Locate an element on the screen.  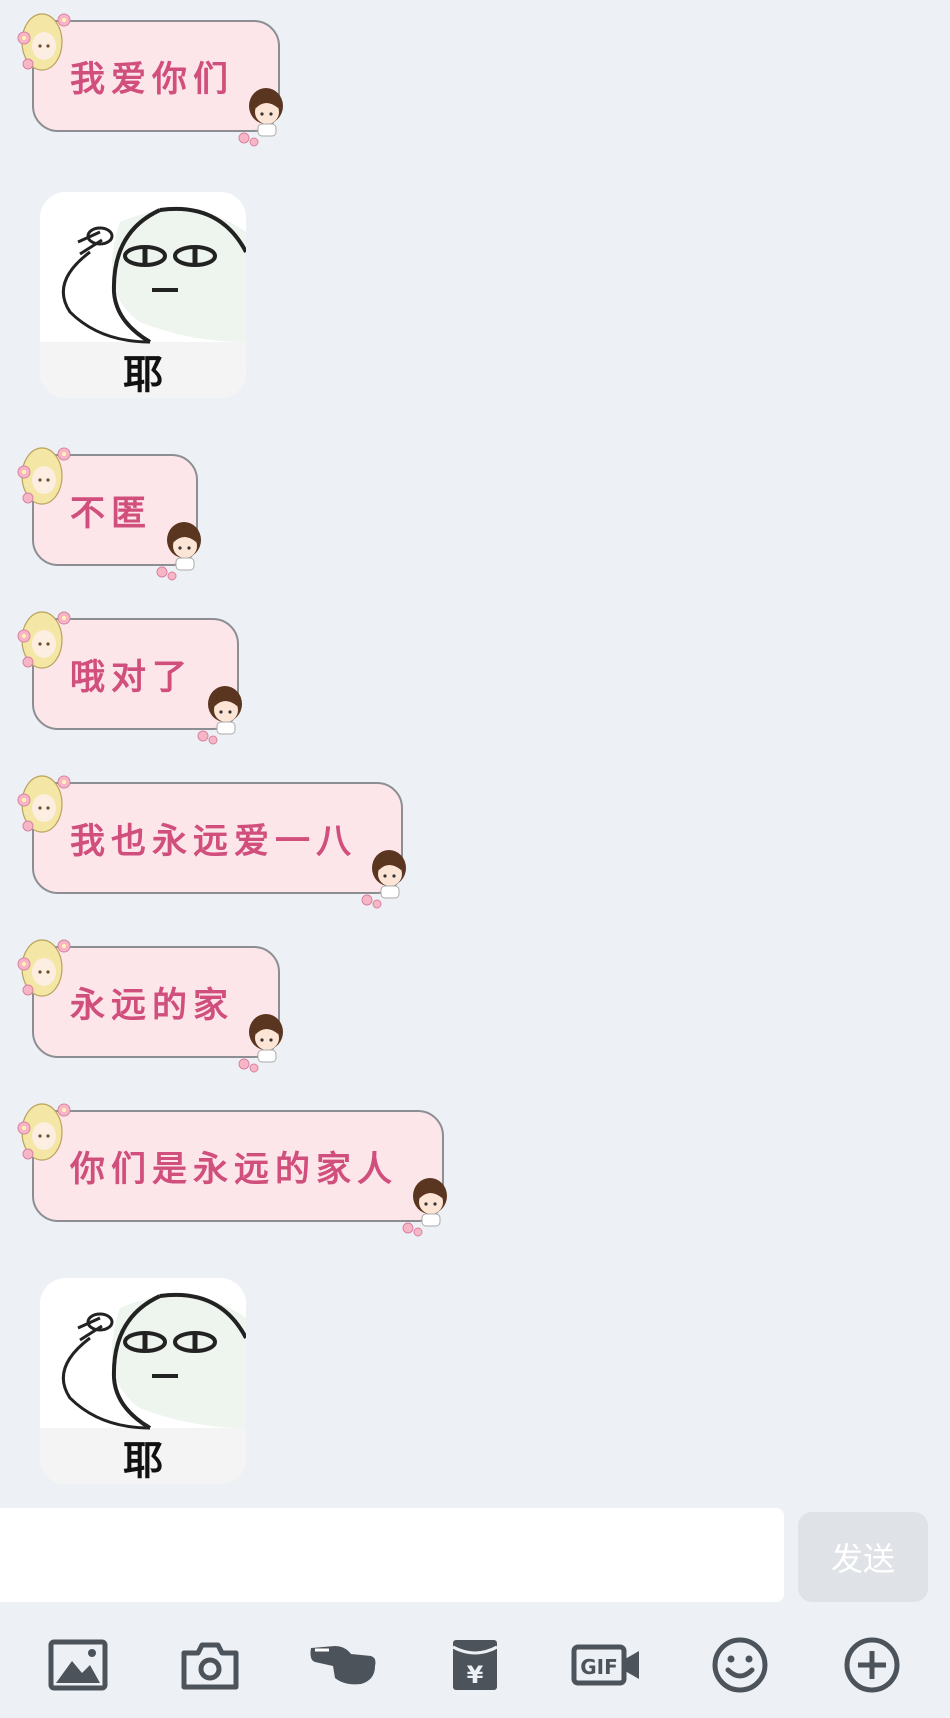
message-input is located at coordinates (392, 1555).